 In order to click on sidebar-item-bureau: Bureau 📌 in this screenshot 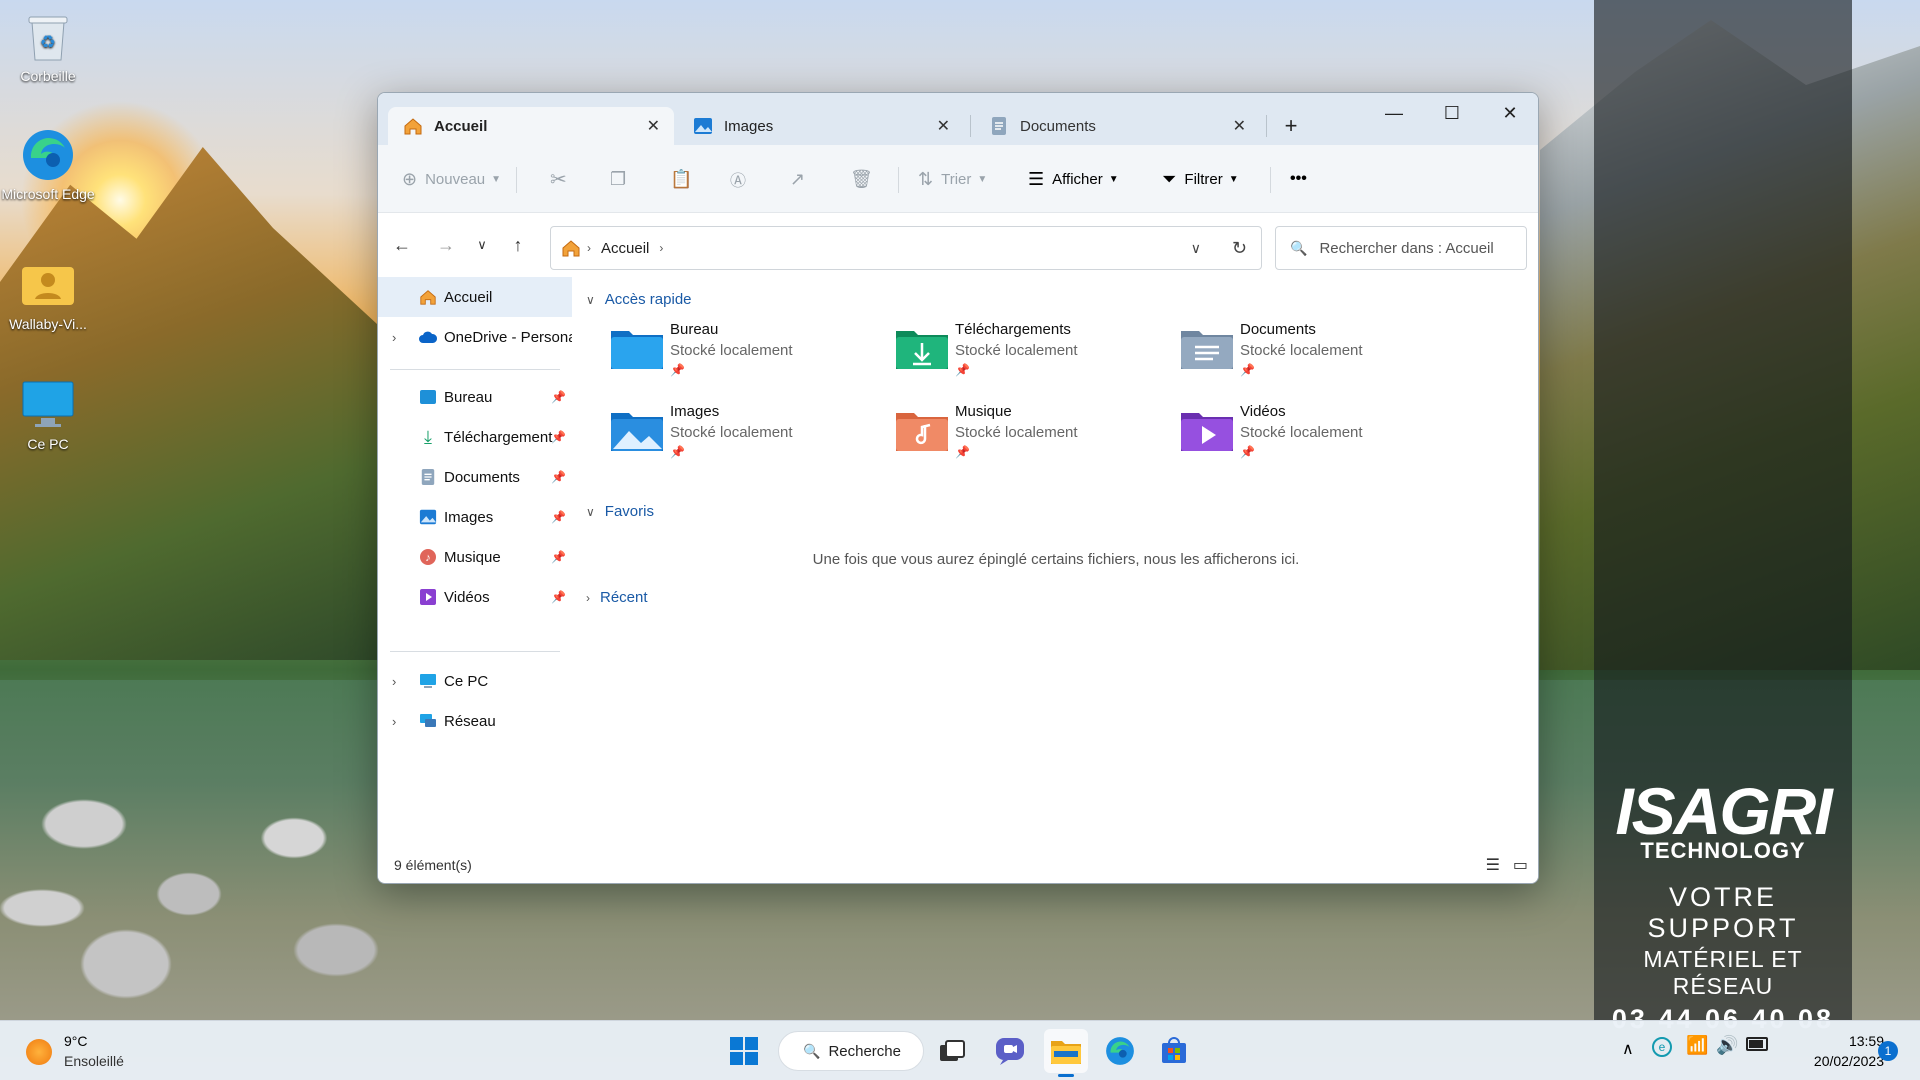, I will do `click(475, 397)`.